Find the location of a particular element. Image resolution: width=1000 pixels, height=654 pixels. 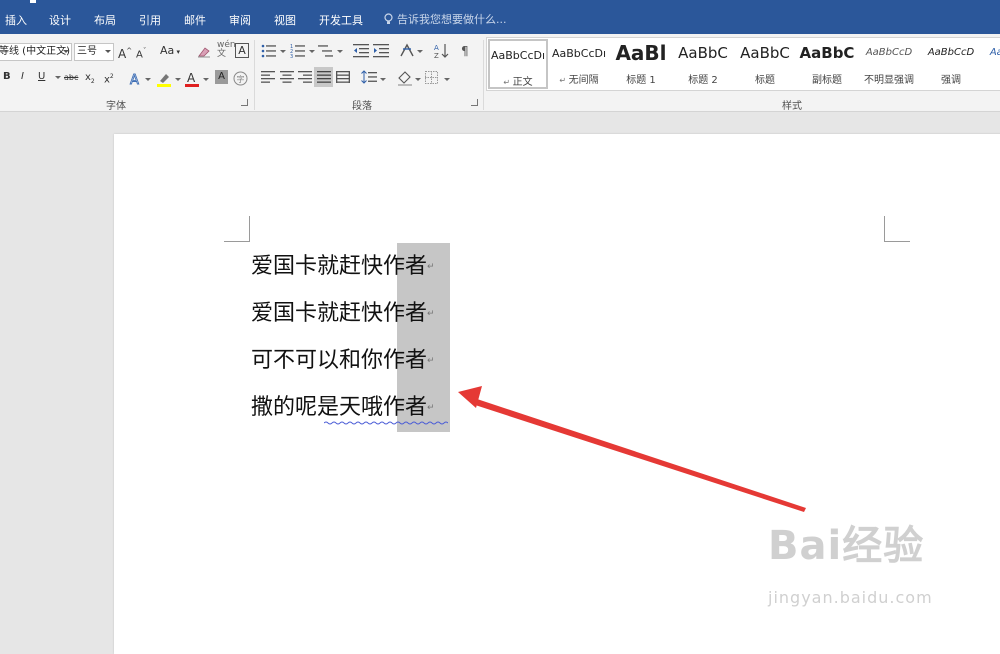

watermark-logo: Bai经验 is located at coordinates (846, 546).